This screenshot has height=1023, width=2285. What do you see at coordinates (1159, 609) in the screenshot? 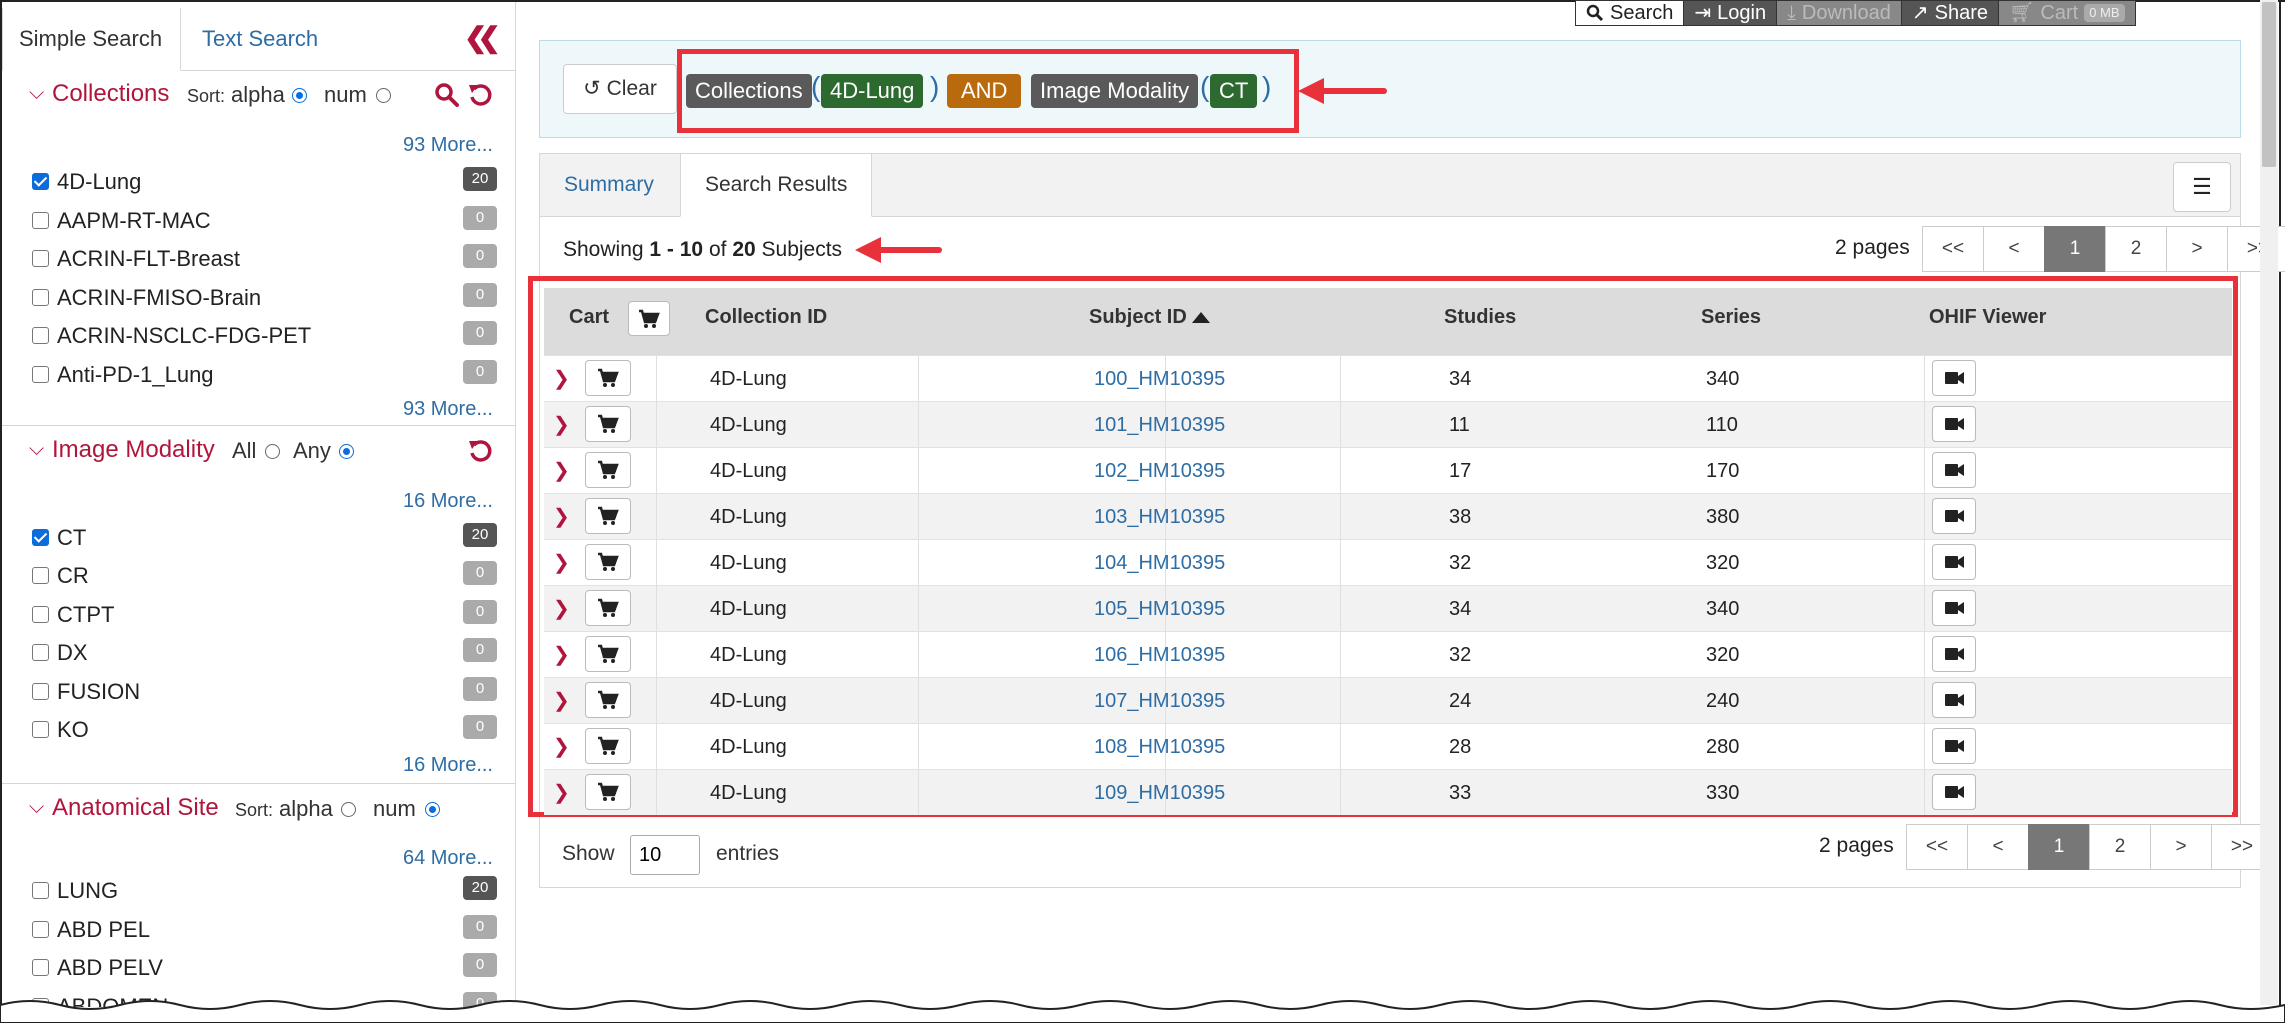
I see `cell-subject-id-link: 105_HM10395` at bounding box center [1159, 609].